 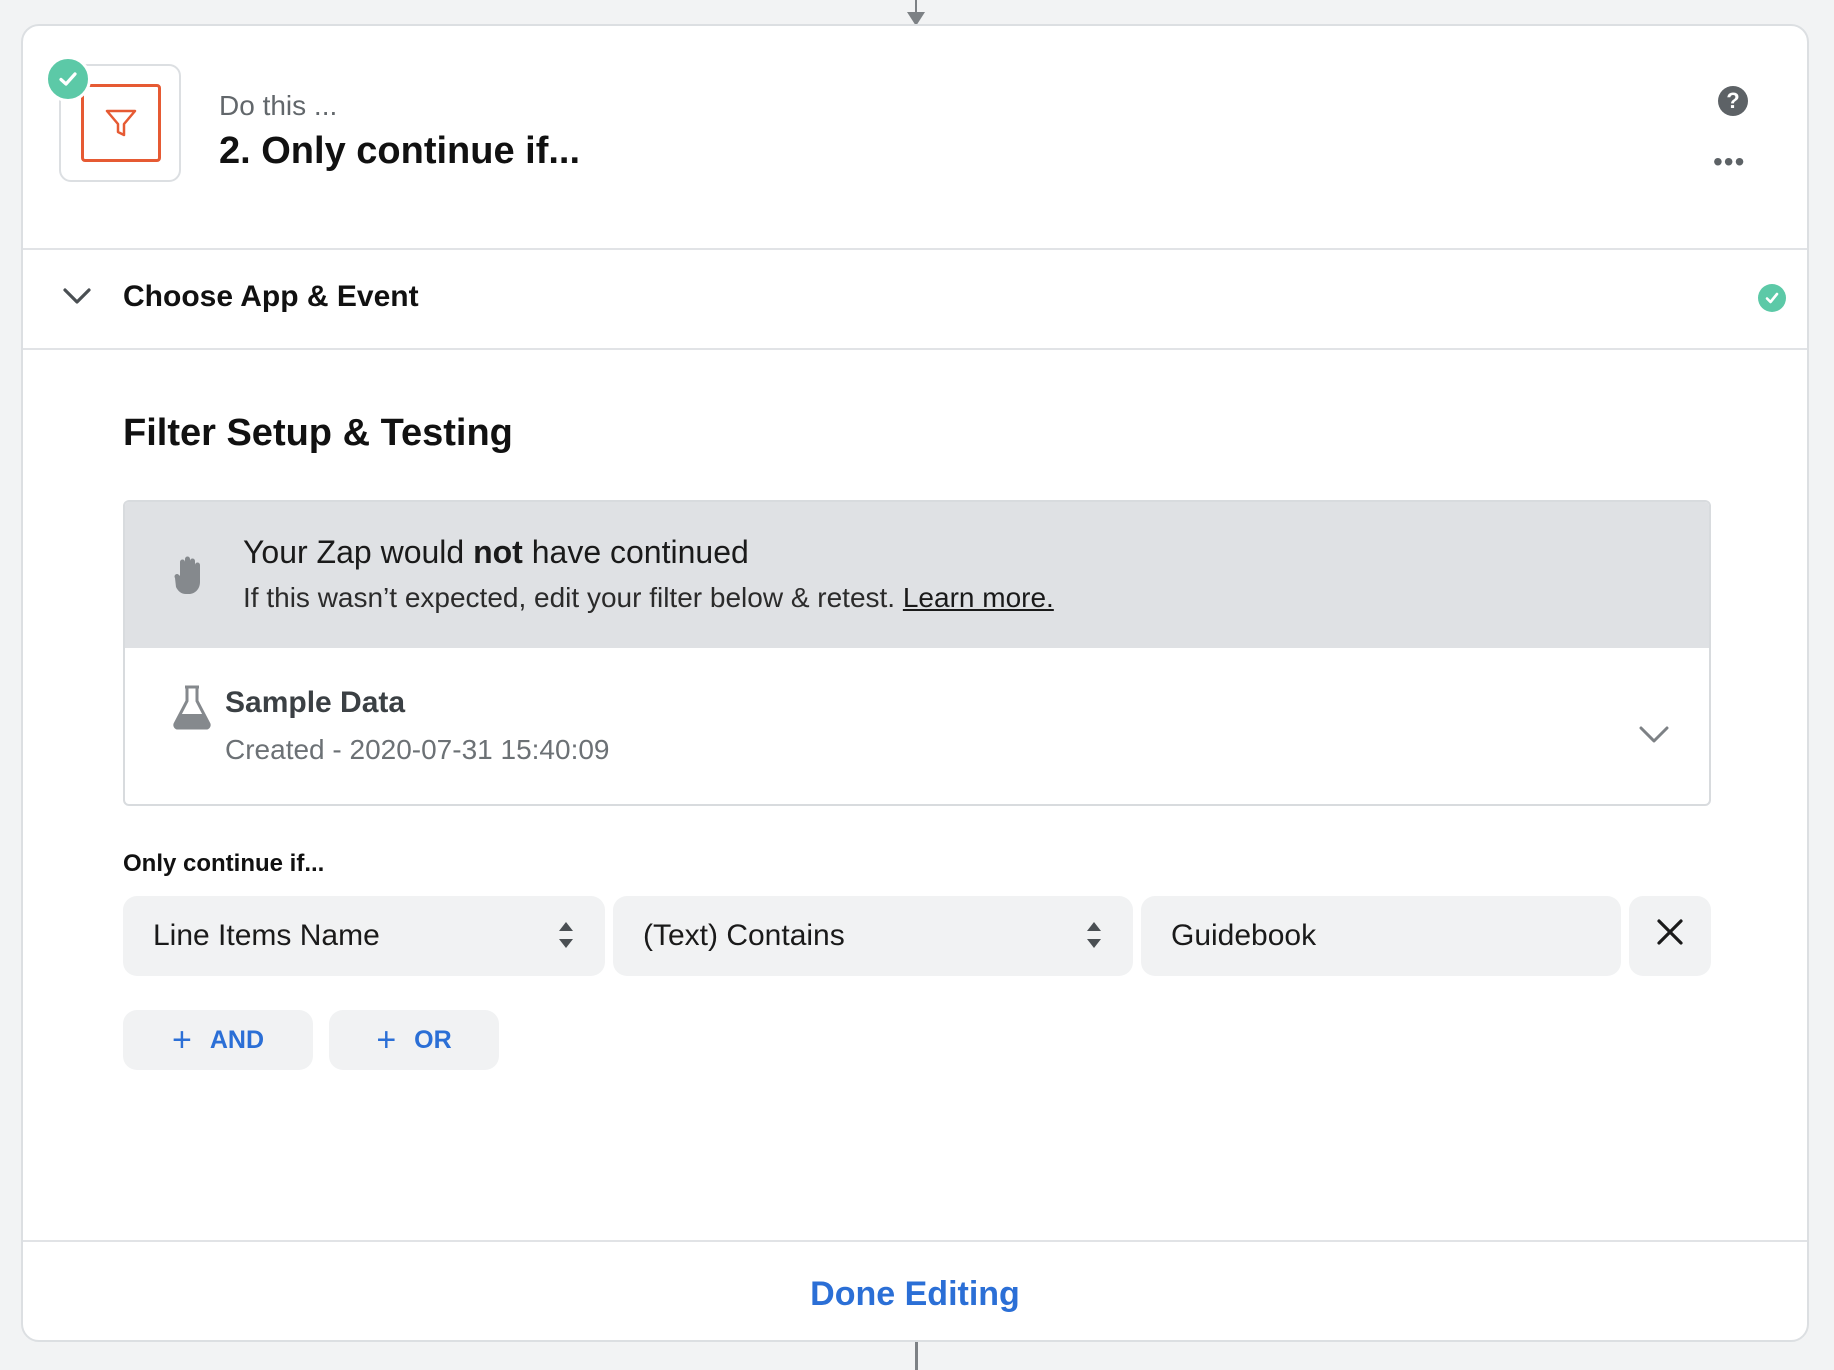 I want to click on remove-condition-button, so click(x=1670, y=936).